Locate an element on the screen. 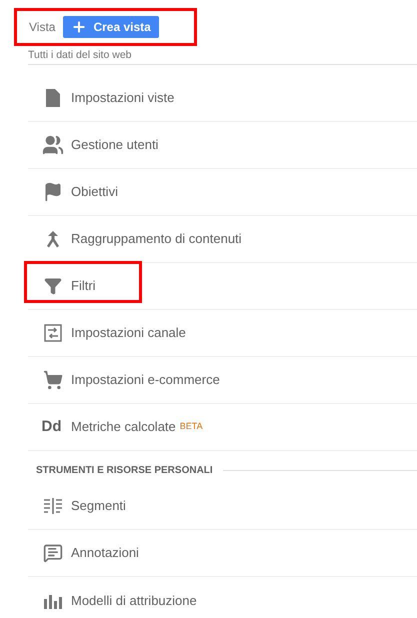 This screenshot has width=417, height=618. menu-item: Impostazioni viste is located at coordinates (222, 98).